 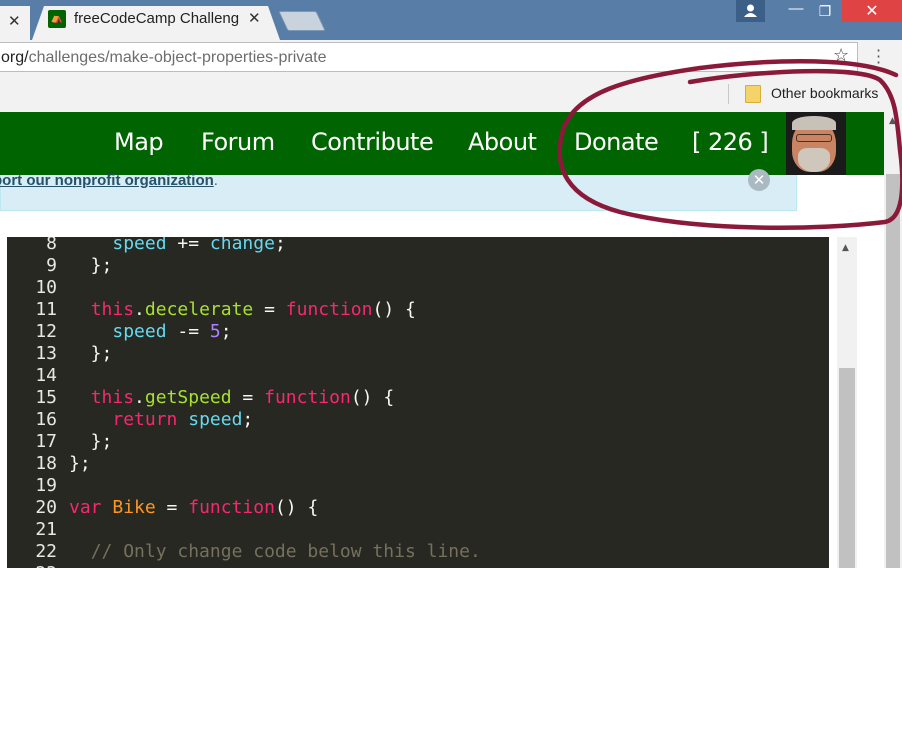 What do you see at coordinates (254, 18) in the screenshot?
I see `tab-close-icon: ✕` at bounding box center [254, 18].